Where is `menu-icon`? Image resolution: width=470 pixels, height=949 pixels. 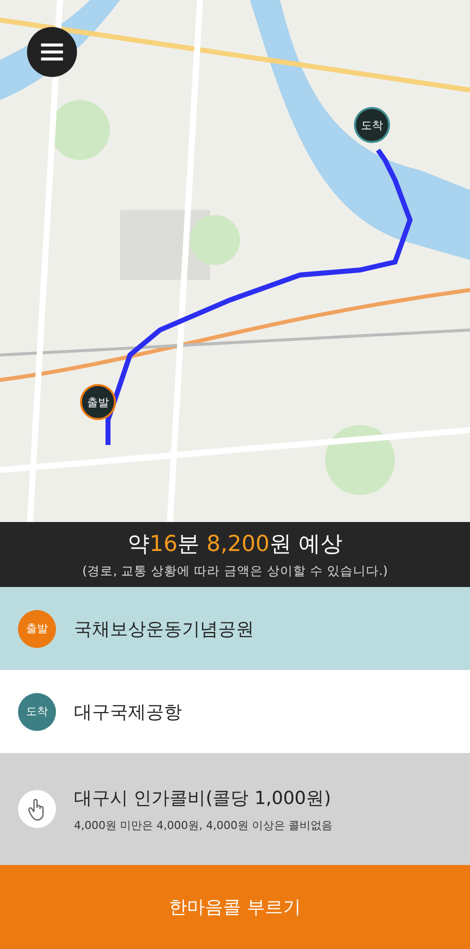 menu-icon is located at coordinates (52, 52).